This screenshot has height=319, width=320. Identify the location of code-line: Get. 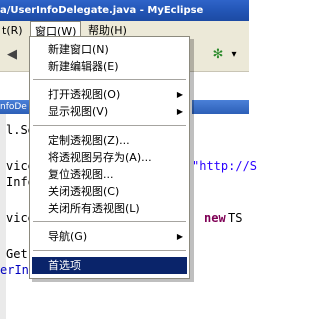
(17, 254).